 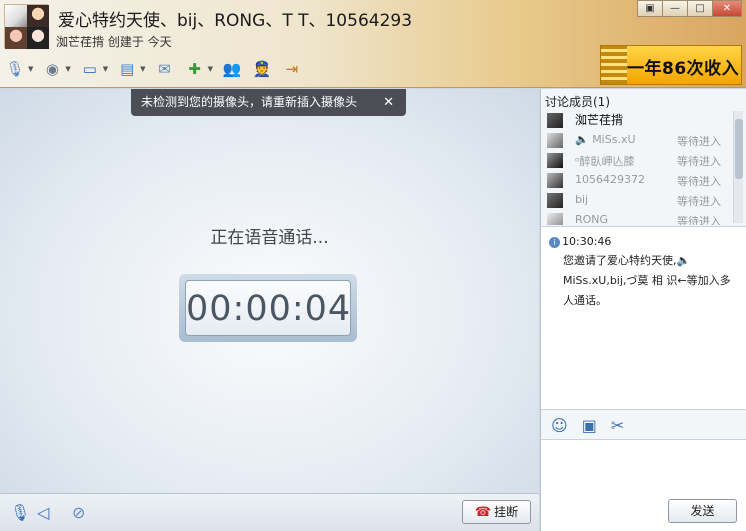 What do you see at coordinates (90, 69) in the screenshot?
I see `screen-share-icon: ▭` at bounding box center [90, 69].